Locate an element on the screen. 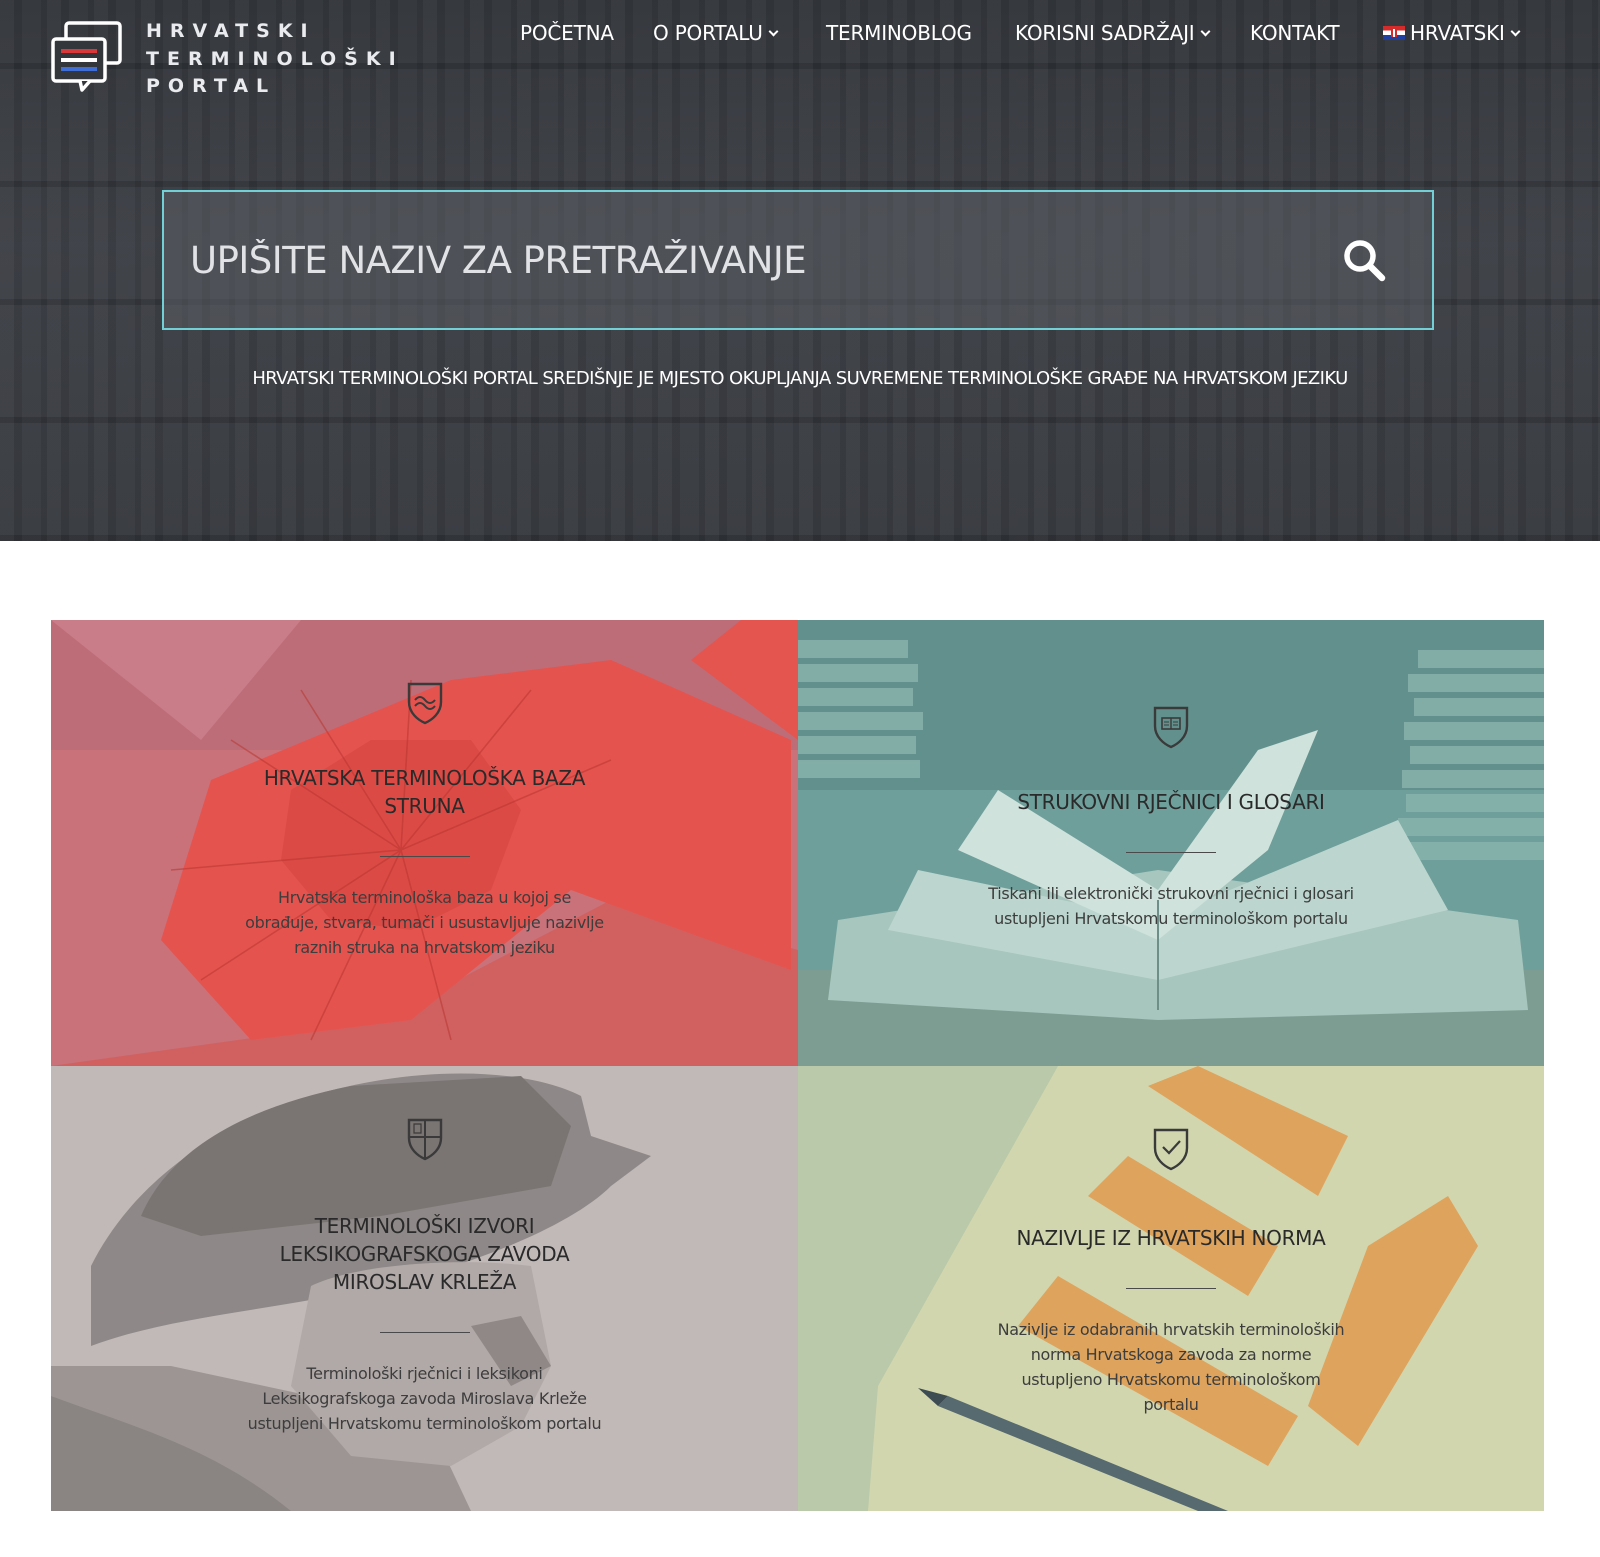  tile-description-line: Leksikografskoga zavoda Miroslava Krleže is located at coordinates (424, 1398).